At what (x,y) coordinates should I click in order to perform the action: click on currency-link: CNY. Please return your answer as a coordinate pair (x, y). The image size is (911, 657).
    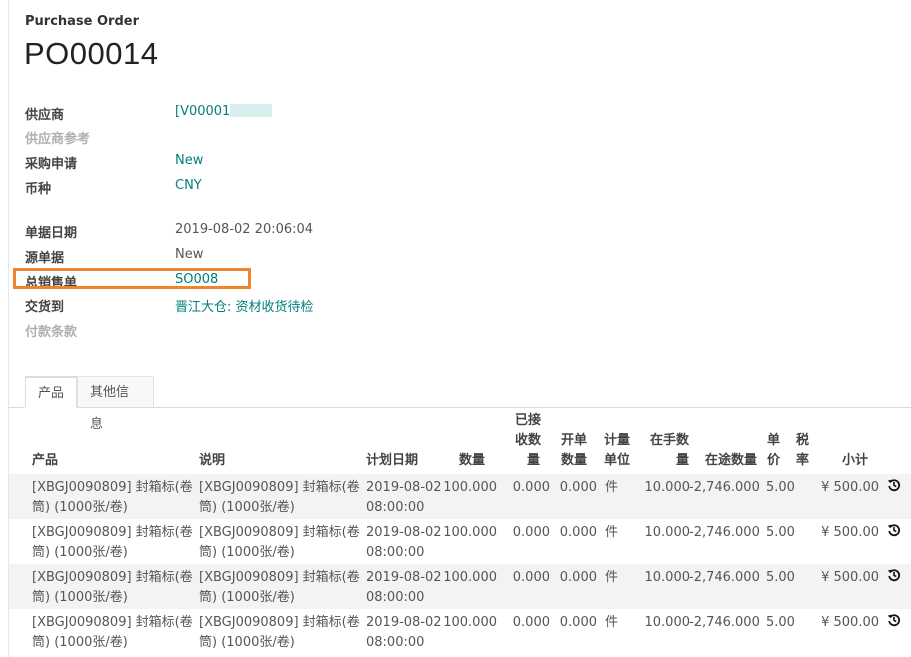
    Looking at the image, I should click on (188, 185).